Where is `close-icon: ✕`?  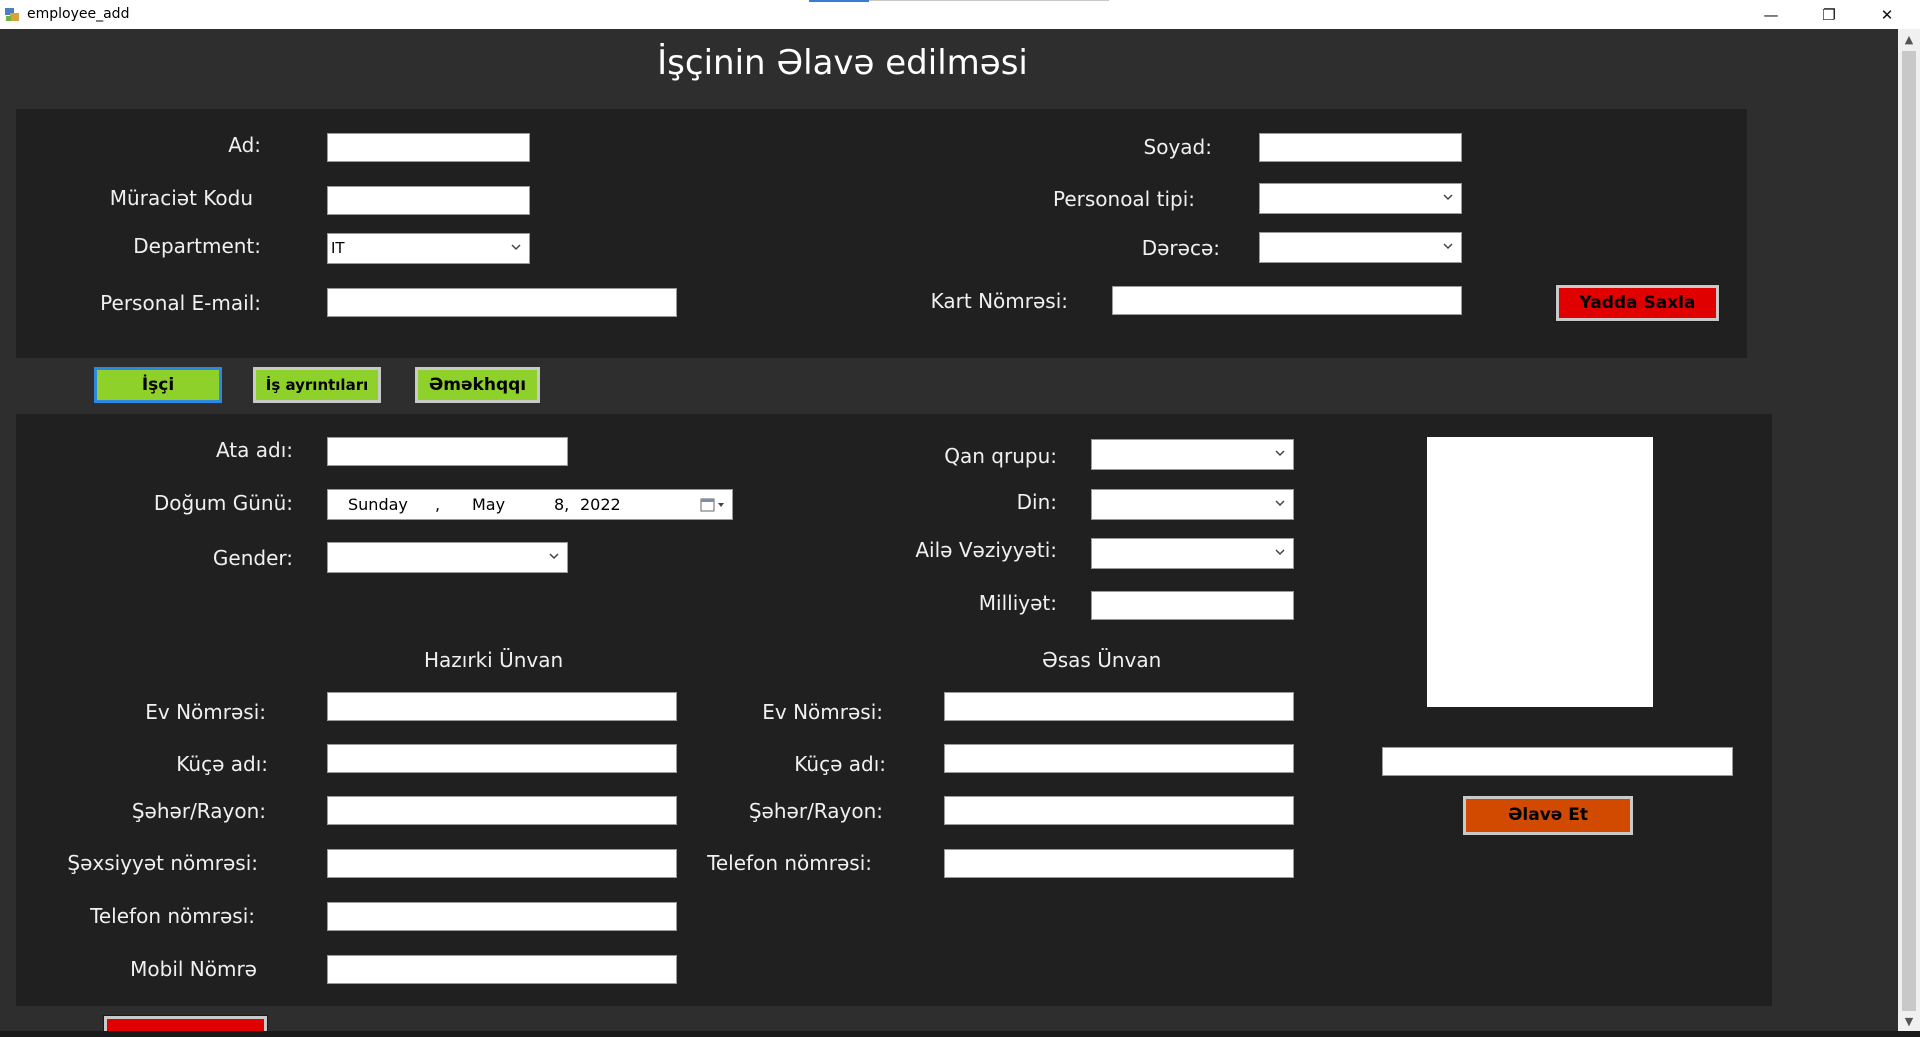 close-icon: ✕ is located at coordinates (1887, 14).